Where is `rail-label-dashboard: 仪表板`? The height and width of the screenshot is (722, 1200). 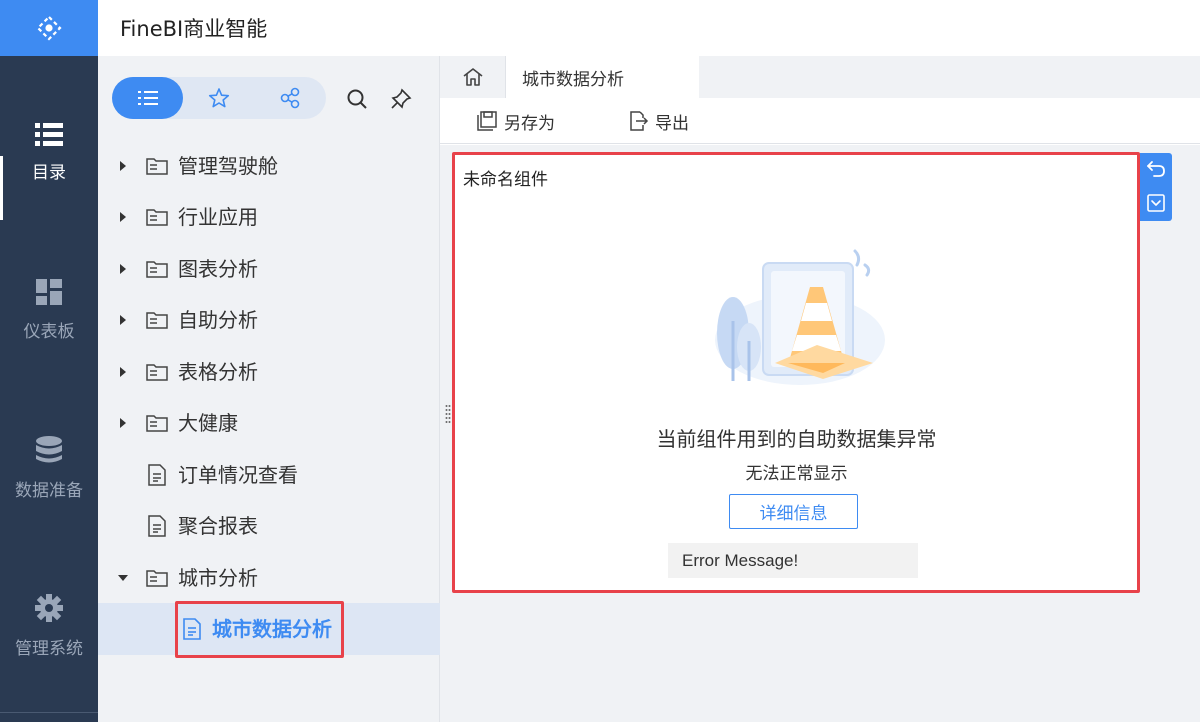 rail-label-dashboard: 仪表板 is located at coordinates (49, 331).